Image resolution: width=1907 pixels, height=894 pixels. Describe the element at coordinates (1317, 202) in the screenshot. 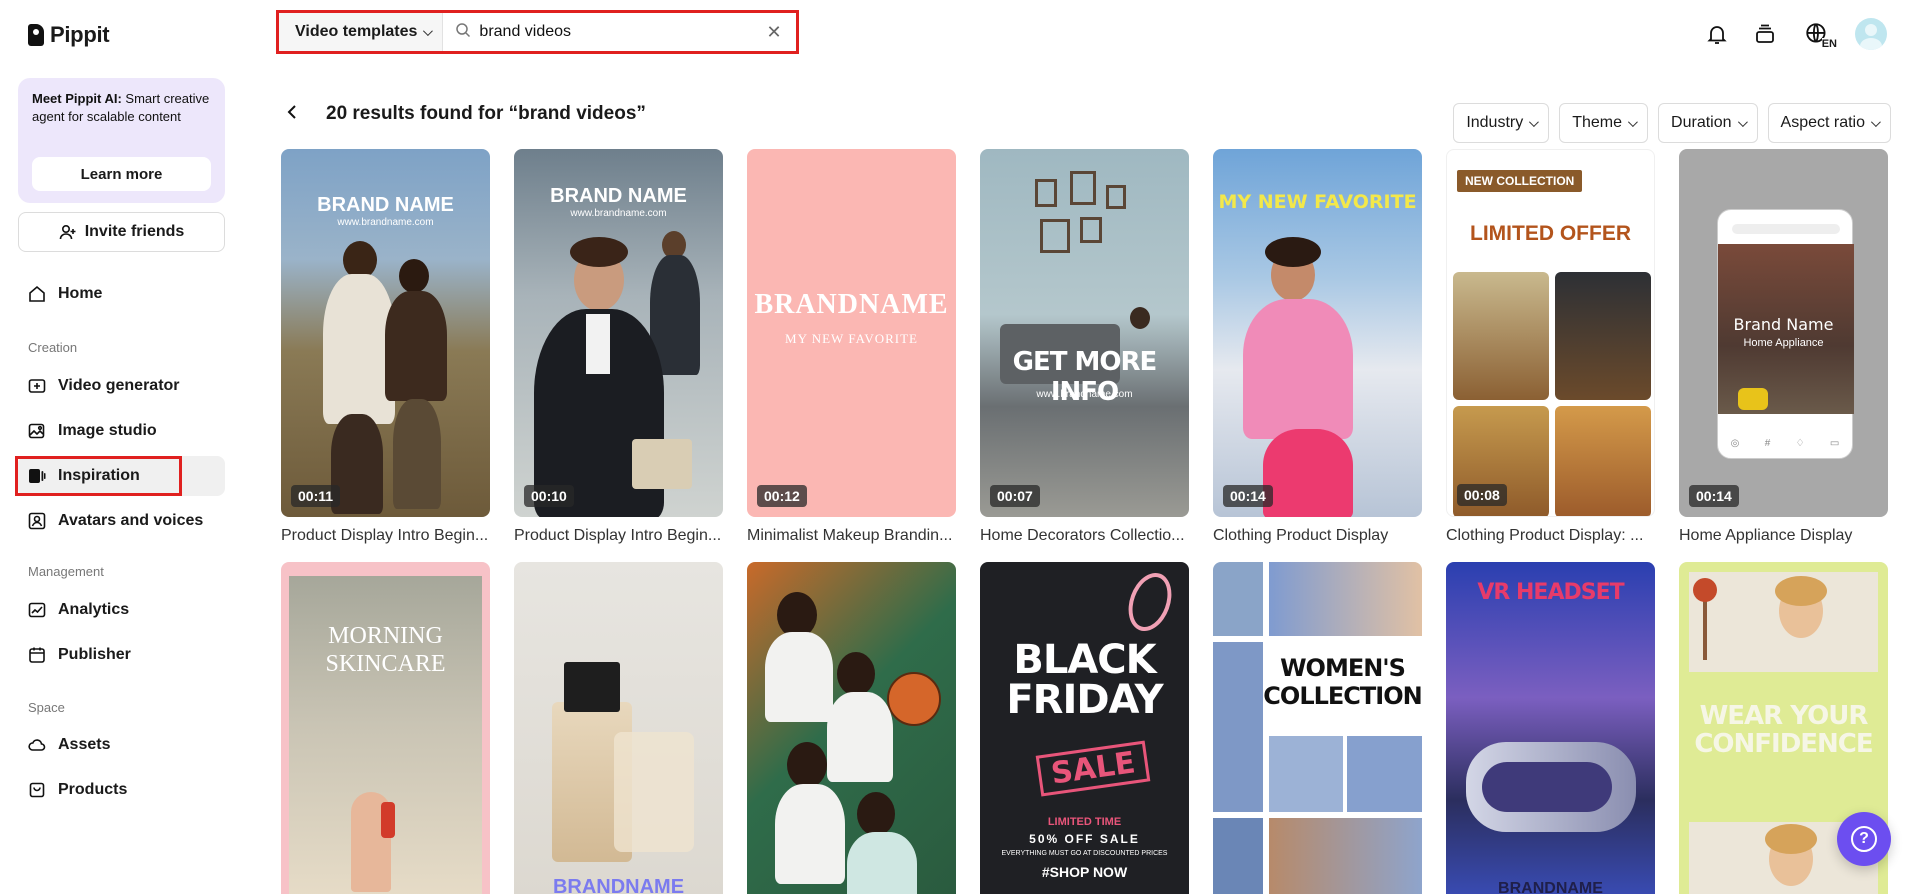

I see `thumbnail-overlay-title: MY NEW FAVORITE` at that location.